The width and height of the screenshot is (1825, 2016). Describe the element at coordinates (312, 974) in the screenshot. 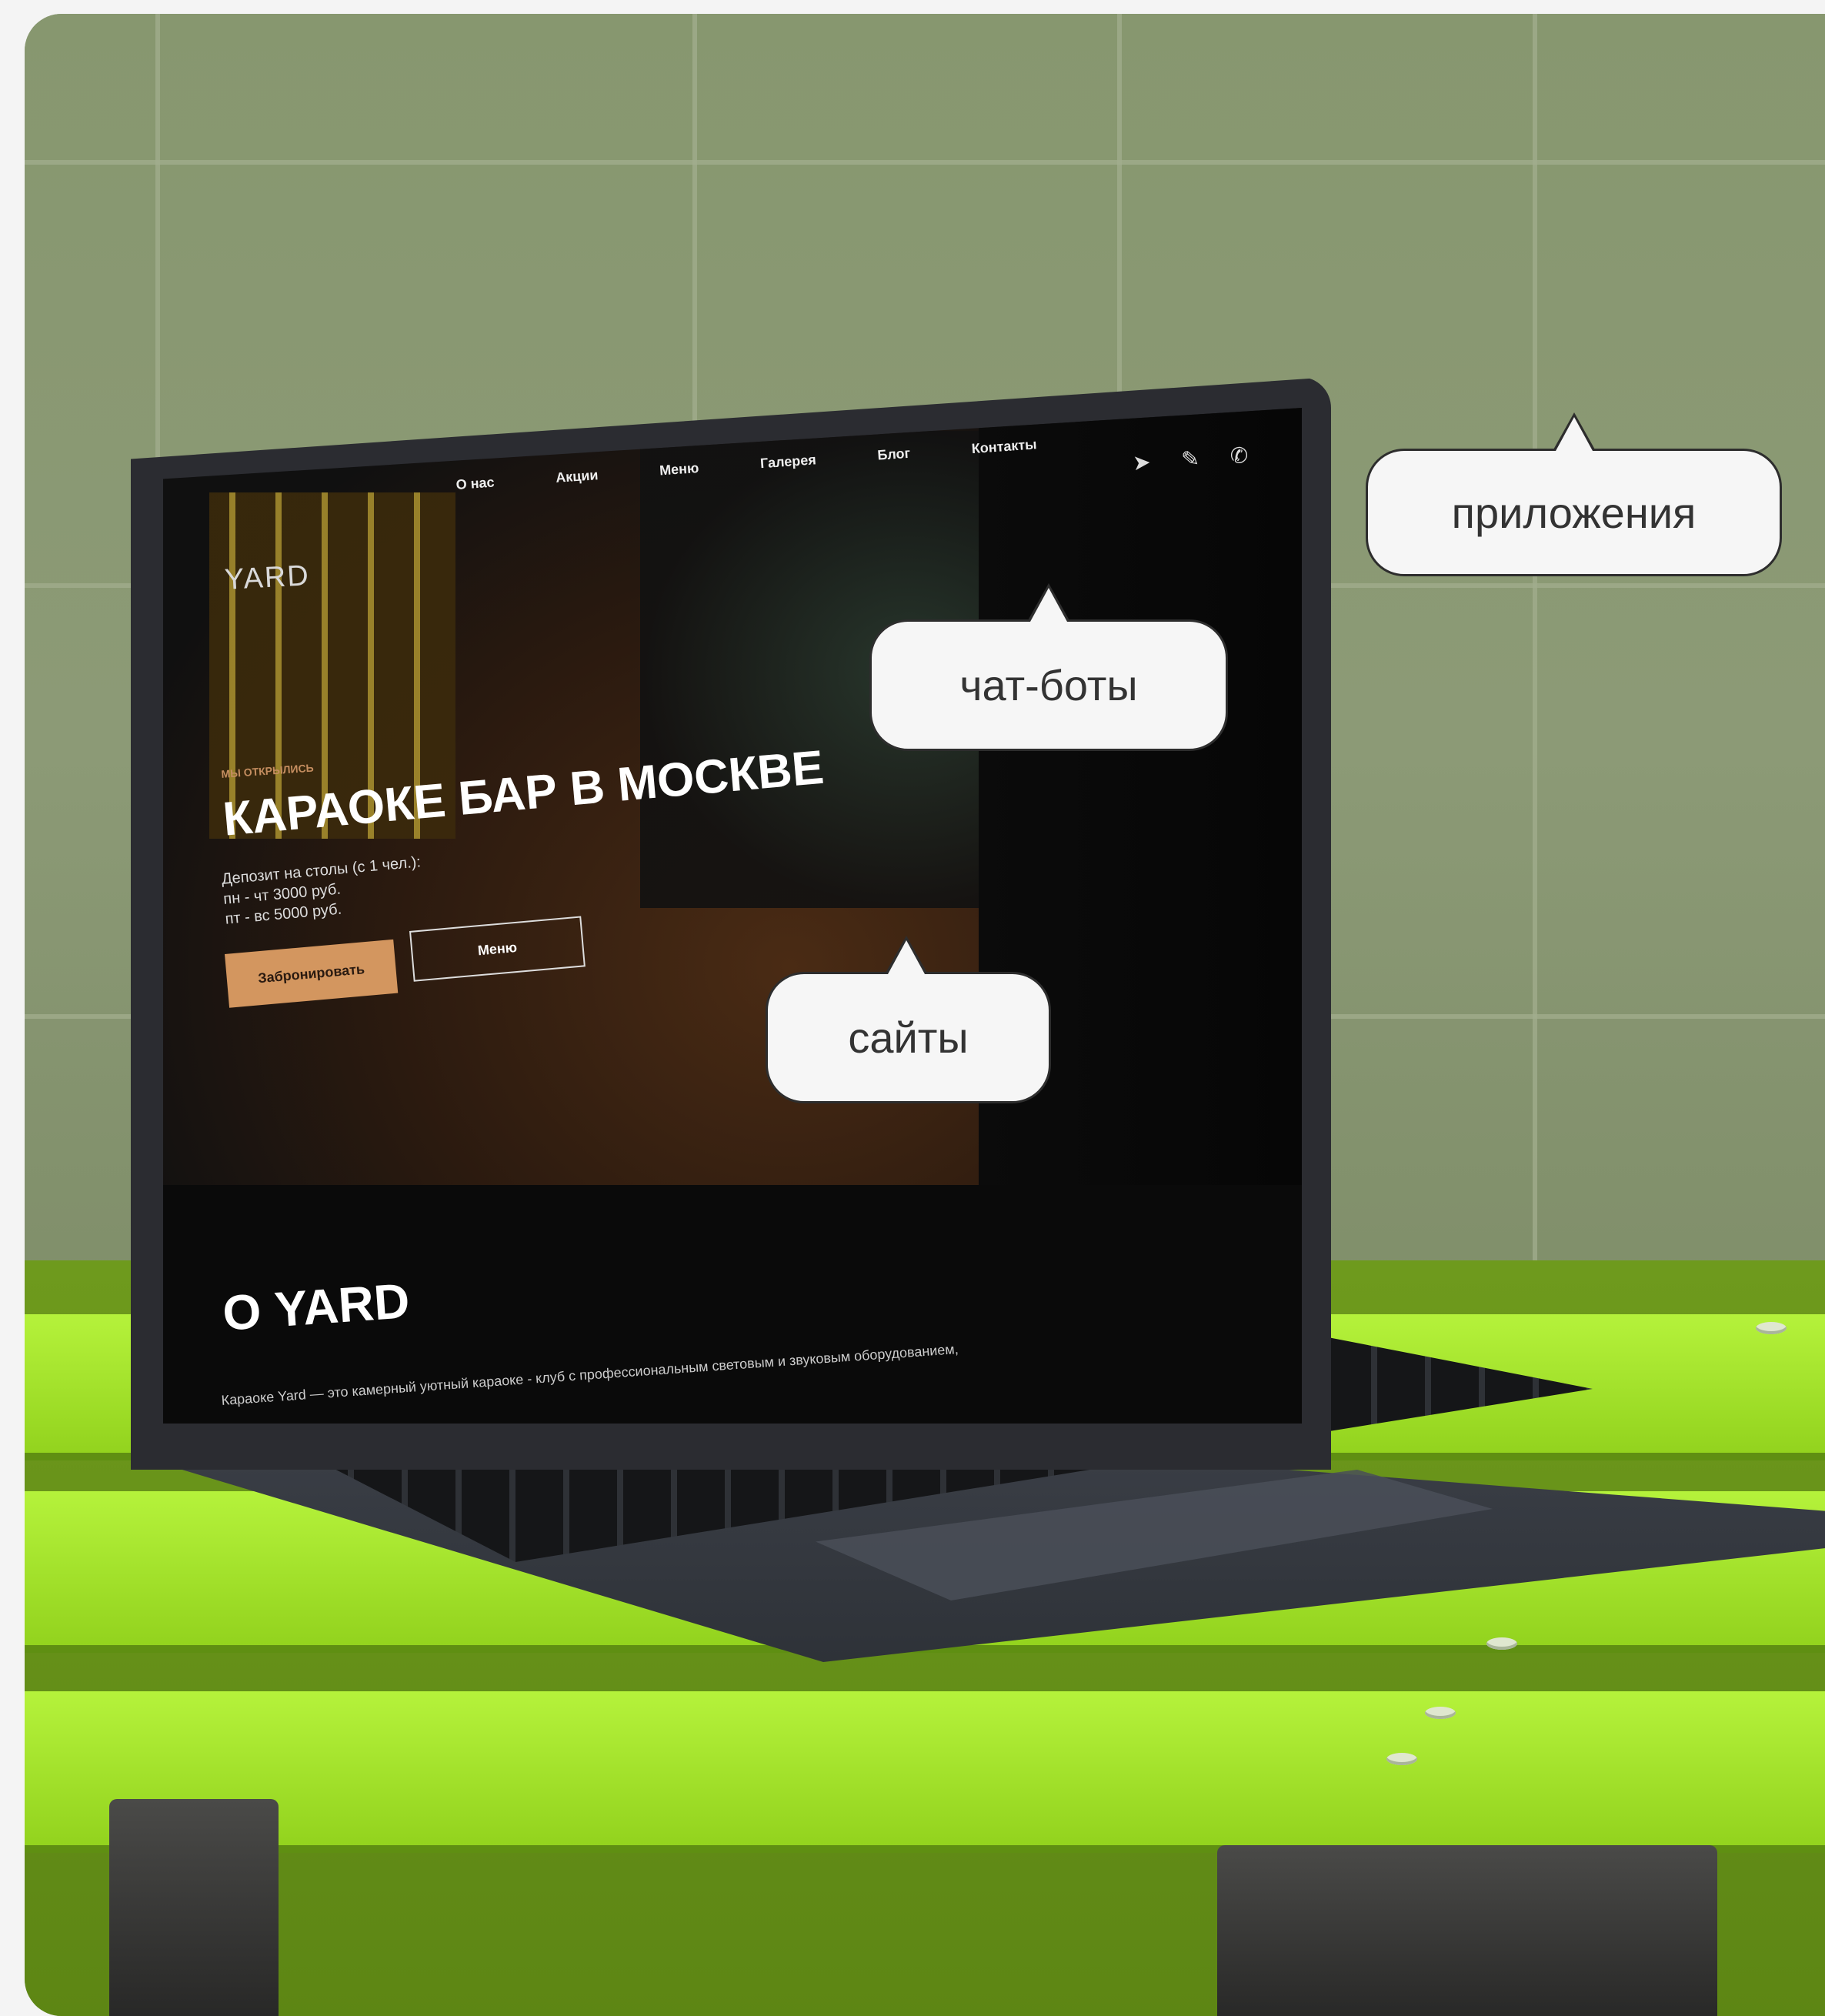

I see `book-button: Забронировать` at that location.